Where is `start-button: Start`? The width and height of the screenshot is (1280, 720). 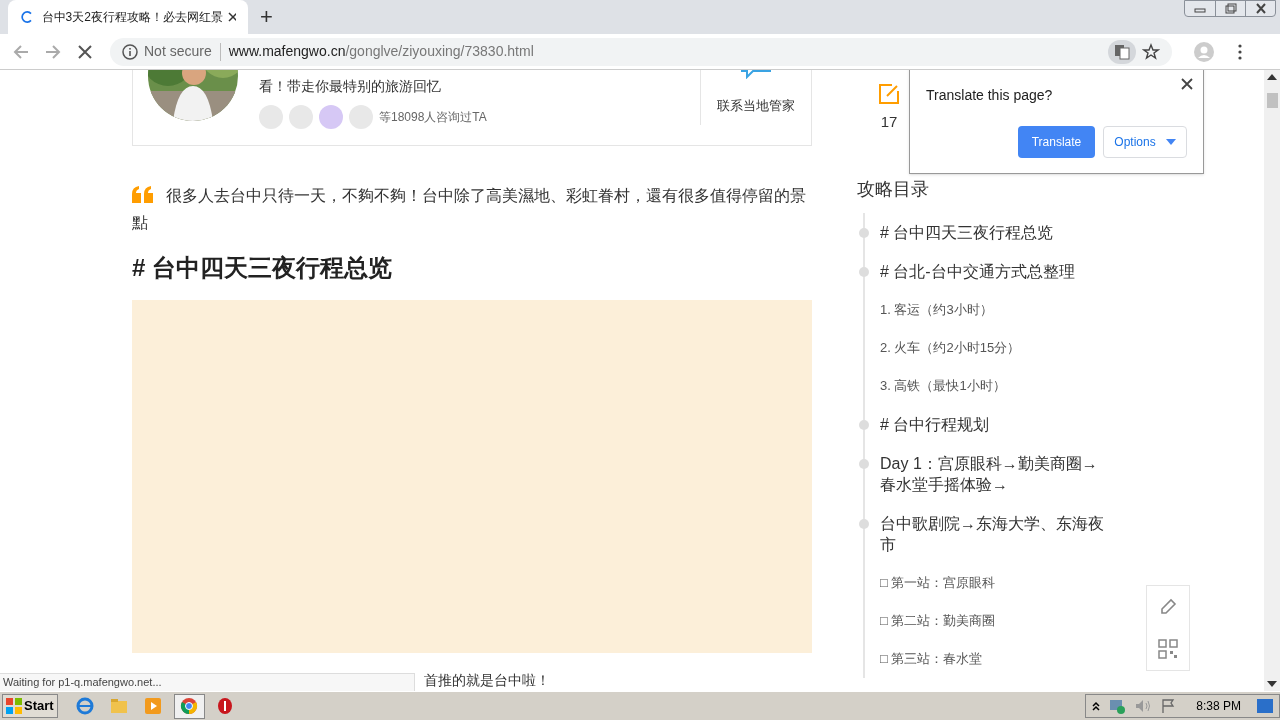
start-button: Start is located at coordinates (30, 706).